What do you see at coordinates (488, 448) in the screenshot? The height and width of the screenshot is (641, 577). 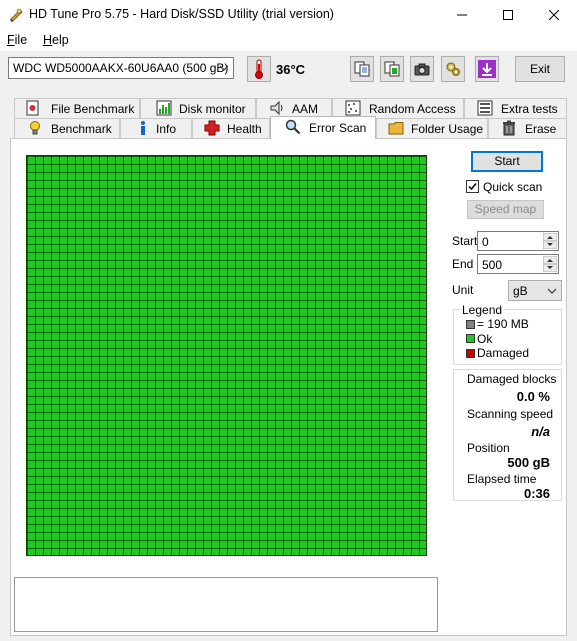 I see `position-label: Position` at bounding box center [488, 448].